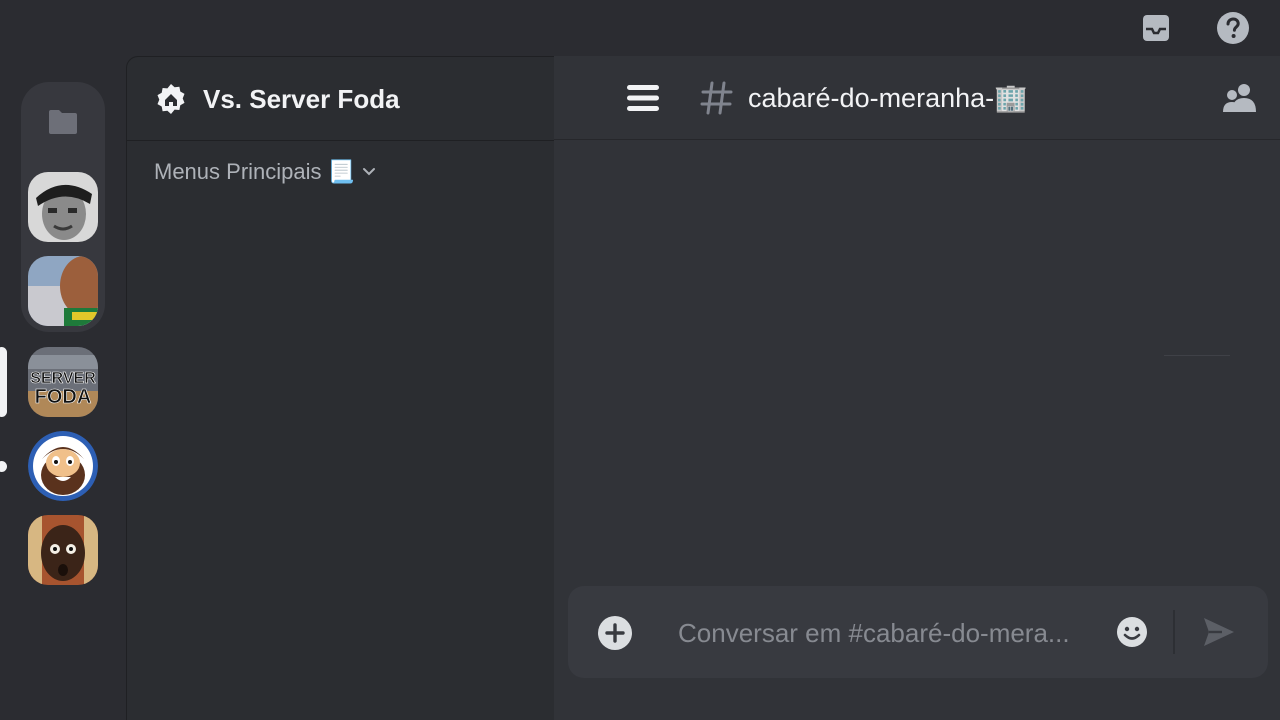  What do you see at coordinates (1240, 101) in the screenshot?
I see `members-icon` at bounding box center [1240, 101].